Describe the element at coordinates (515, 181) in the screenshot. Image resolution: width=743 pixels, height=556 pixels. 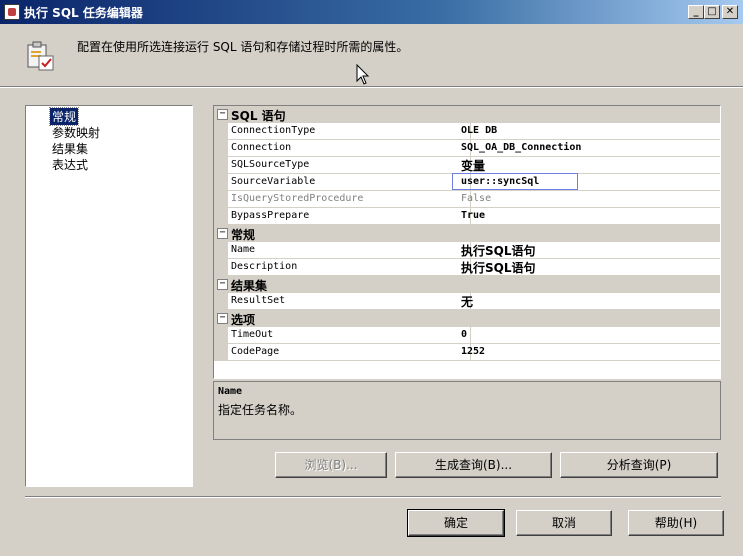
I see `value-focus-highlight` at that location.